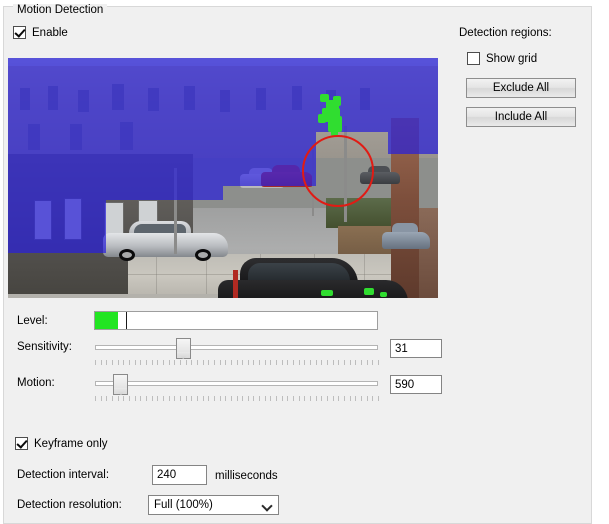 This screenshot has height=524, width=609. Describe the element at coordinates (63, 475) in the screenshot. I see `detection-interval-label: Detection interval:` at that location.